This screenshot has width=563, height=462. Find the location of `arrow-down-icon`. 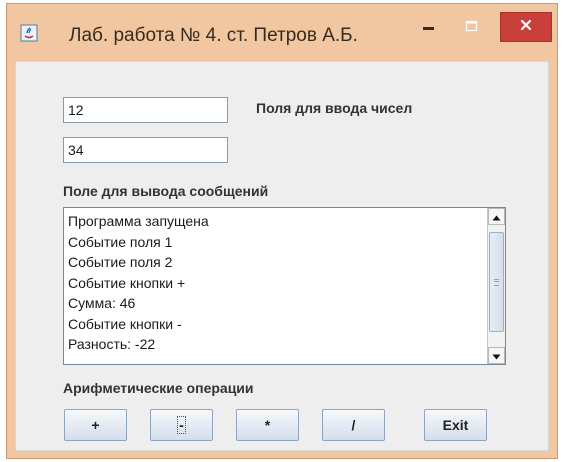

arrow-down-icon is located at coordinates (496, 356).